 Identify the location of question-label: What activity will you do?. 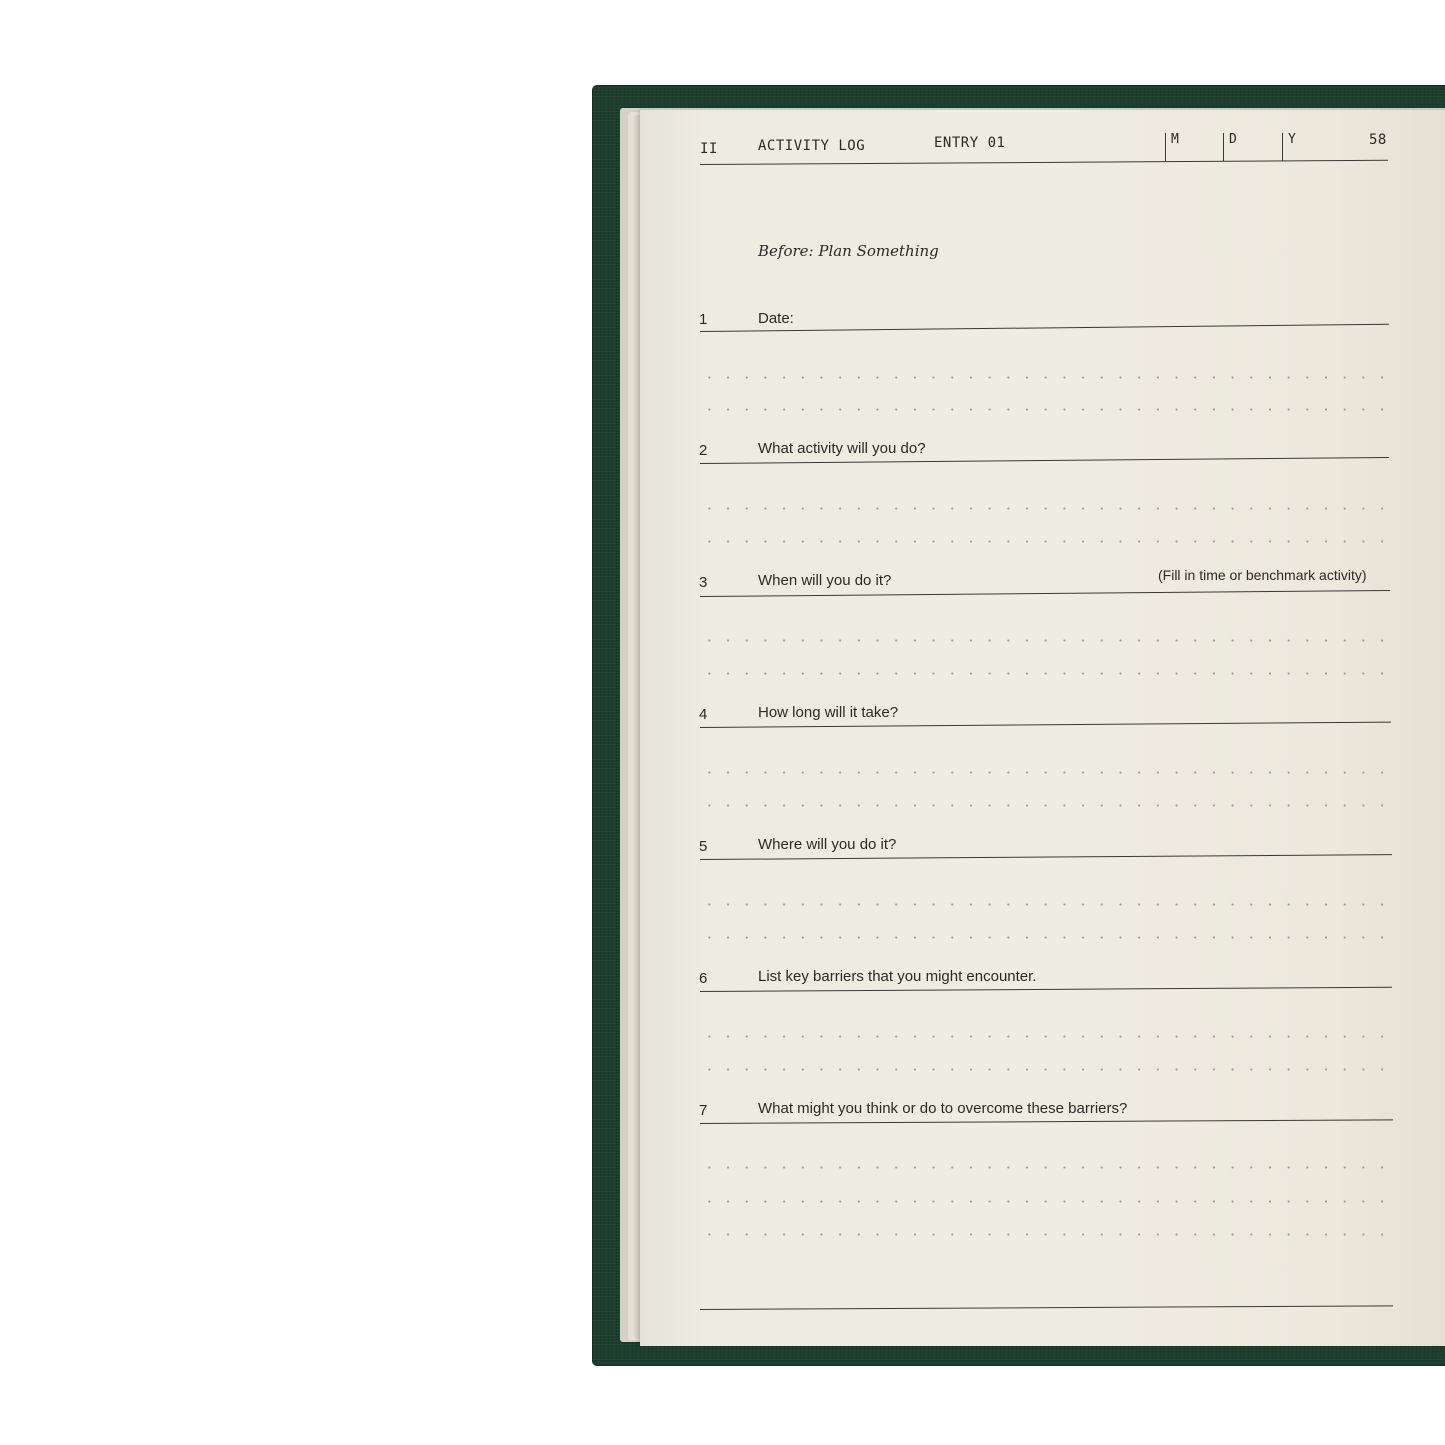
(842, 448).